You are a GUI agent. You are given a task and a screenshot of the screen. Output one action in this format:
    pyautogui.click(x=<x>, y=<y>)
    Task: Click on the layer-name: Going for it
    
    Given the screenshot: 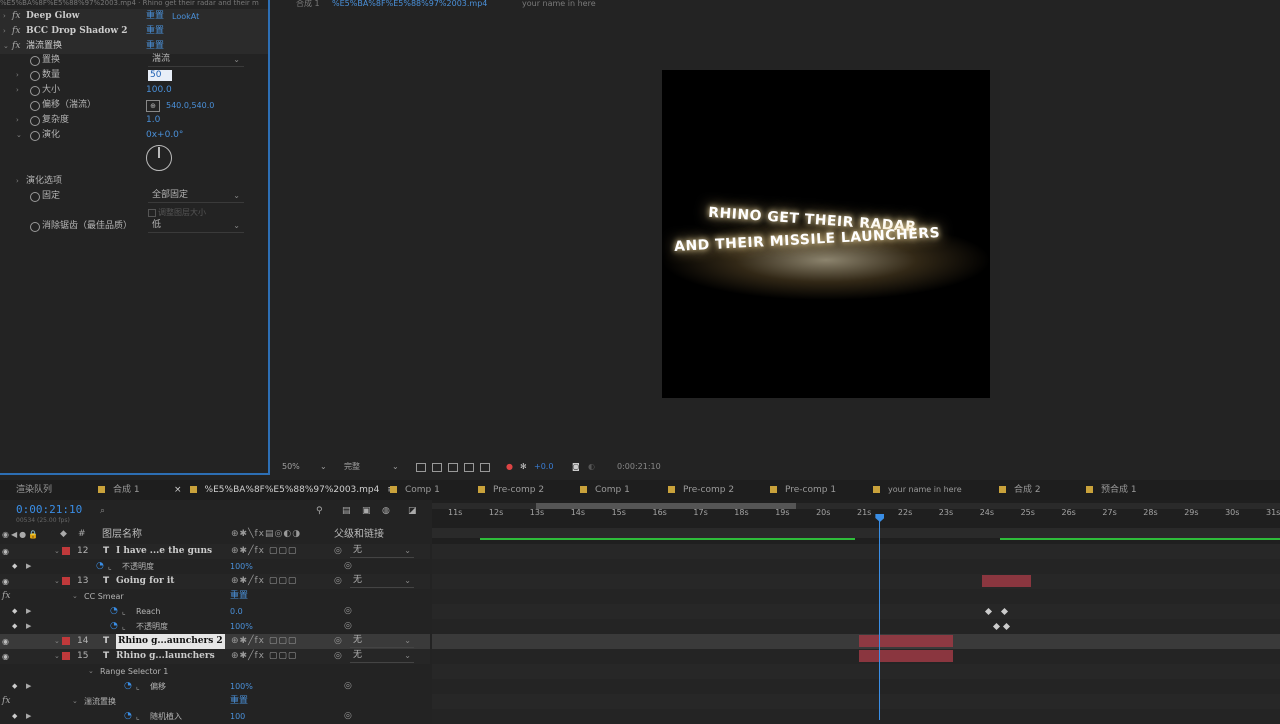 What is the action you would take?
    pyautogui.click(x=145, y=581)
    